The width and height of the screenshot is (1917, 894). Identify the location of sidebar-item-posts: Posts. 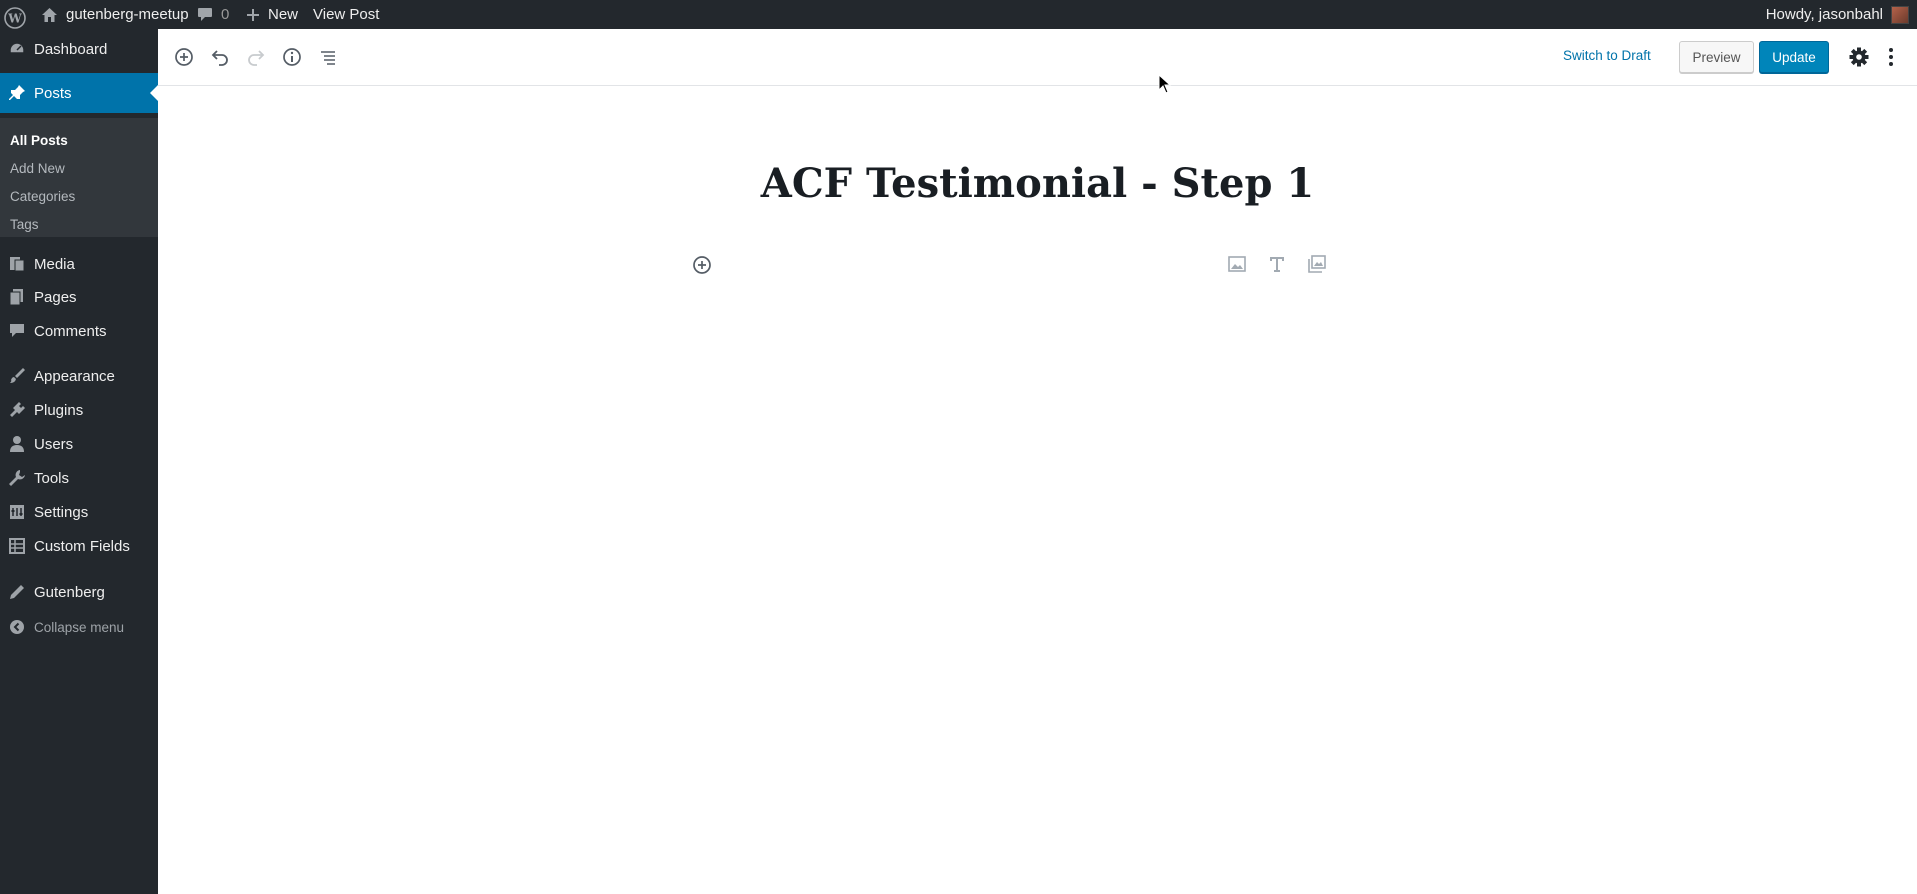
(79, 93).